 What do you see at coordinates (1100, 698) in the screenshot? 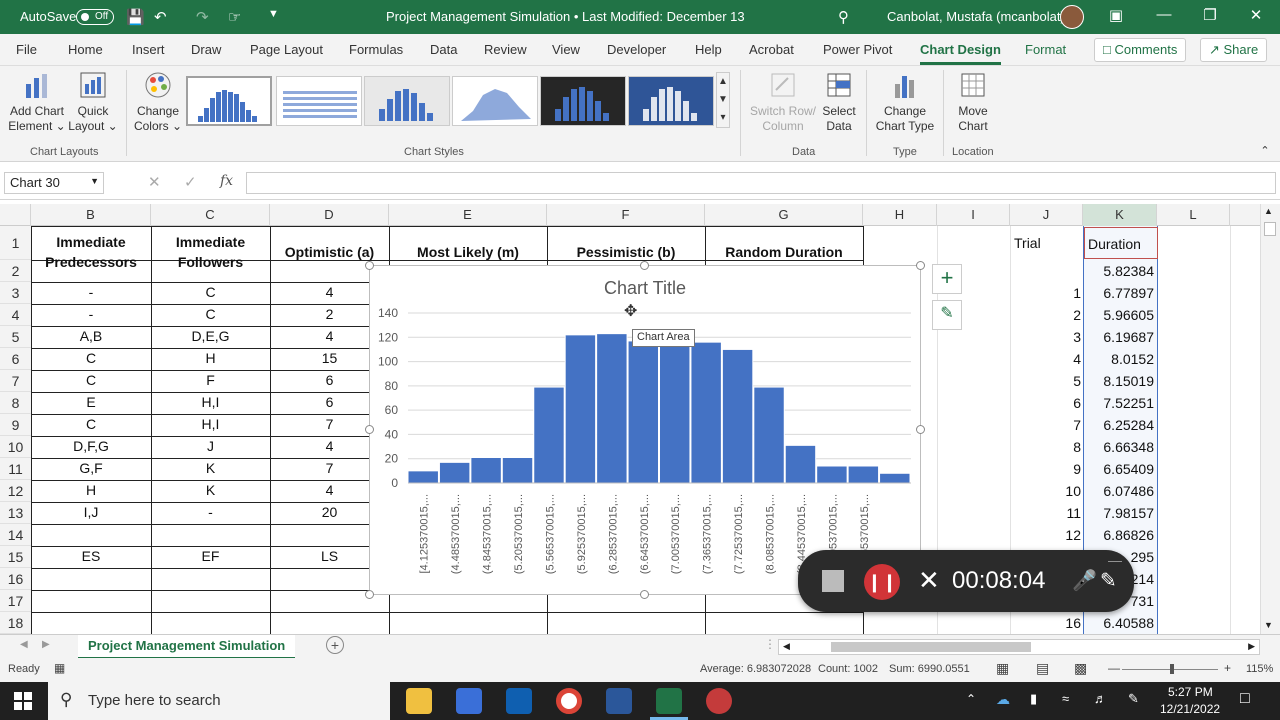
I see `volume-icon: ♬` at bounding box center [1100, 698].